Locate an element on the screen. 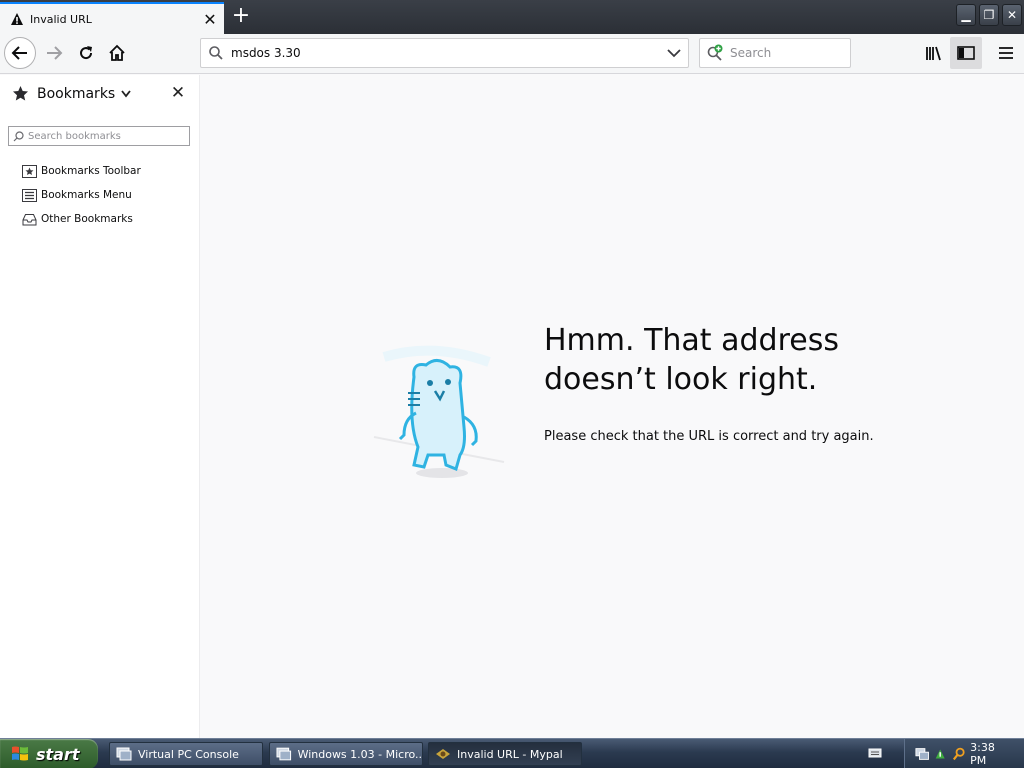  windows-logo-icon is located at coordinates (20, 753).